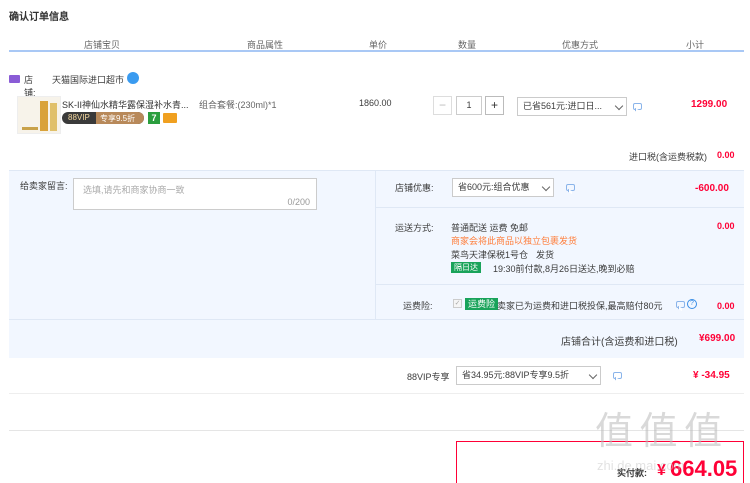 This screenshot has height=483, width=750. What do you see at coordinates (545, 255) in the screenshot?
I see `warehouse-action: 发货` at bounding box center [545, 255].